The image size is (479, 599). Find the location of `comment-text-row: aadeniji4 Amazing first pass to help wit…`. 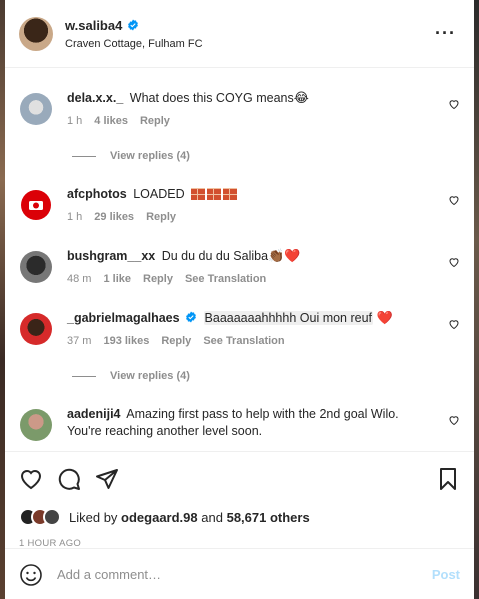

comment-text-row: aadeniji4 Amazing first pass to help wit… is located at coordinates (250, 423).